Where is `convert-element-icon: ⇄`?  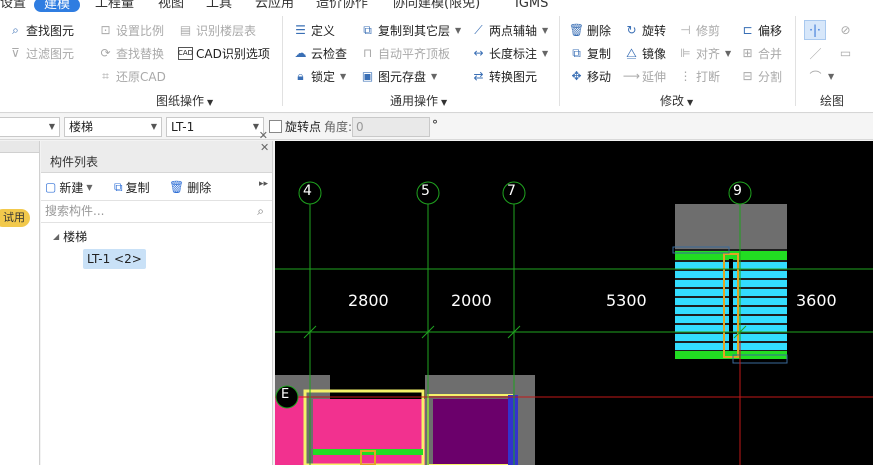
convert-element-icon: ⇄ is located at coordinates (478, 76).